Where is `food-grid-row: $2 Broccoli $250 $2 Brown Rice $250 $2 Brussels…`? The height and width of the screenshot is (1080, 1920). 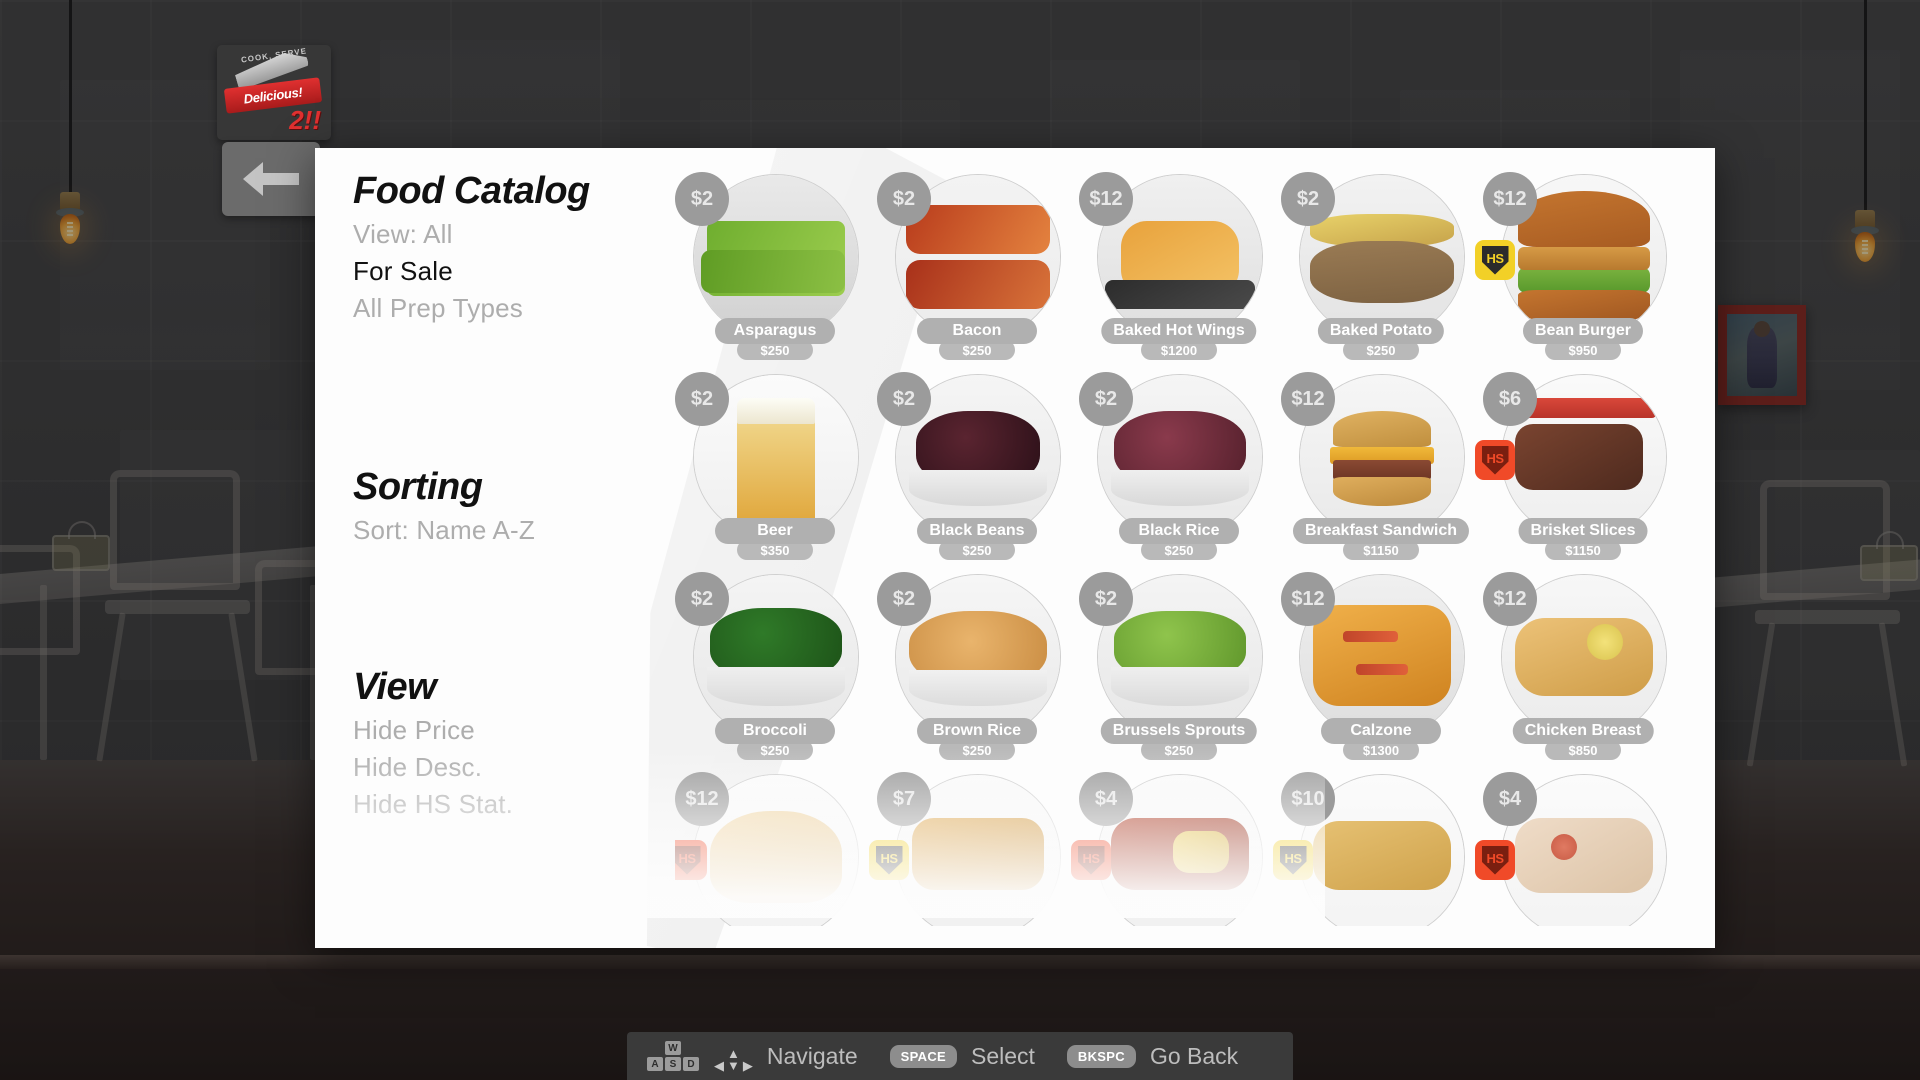
food-grid-row: $2 Broccoli $250 $2 Brown Rice $250 $2 Brussels… is located at coordinates (1180, 666).